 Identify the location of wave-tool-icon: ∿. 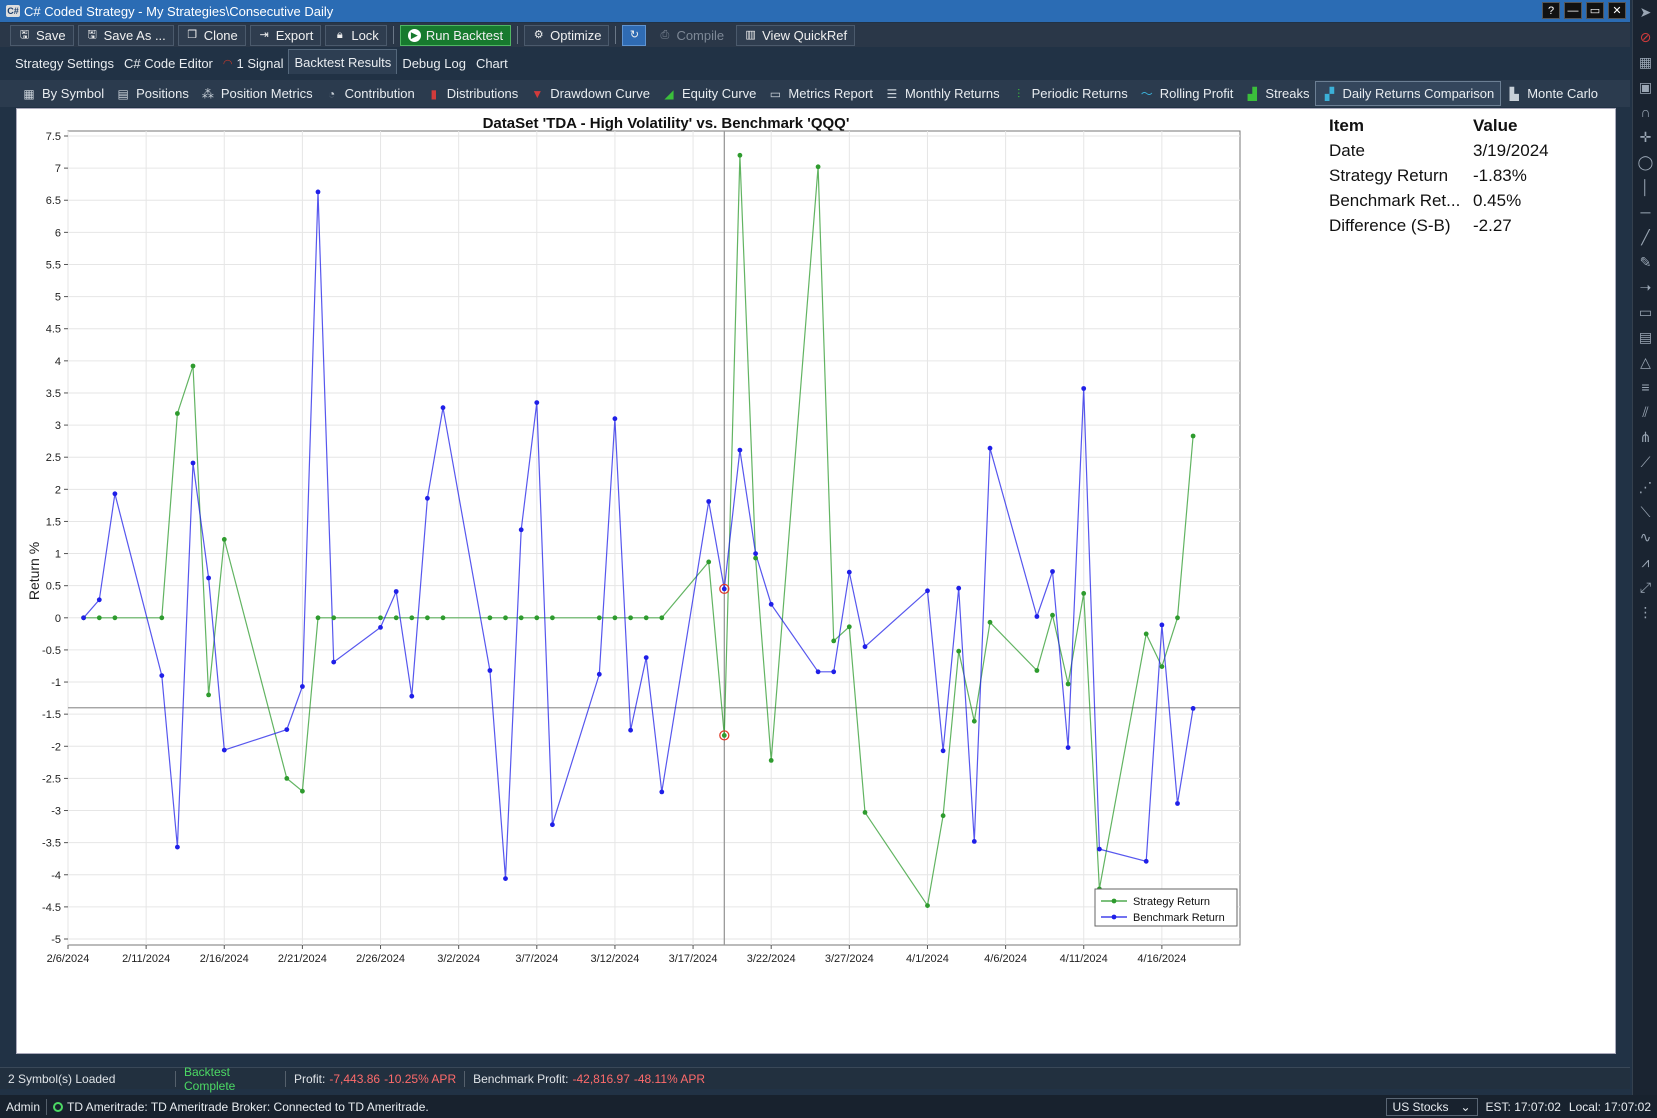
(1645, 537).